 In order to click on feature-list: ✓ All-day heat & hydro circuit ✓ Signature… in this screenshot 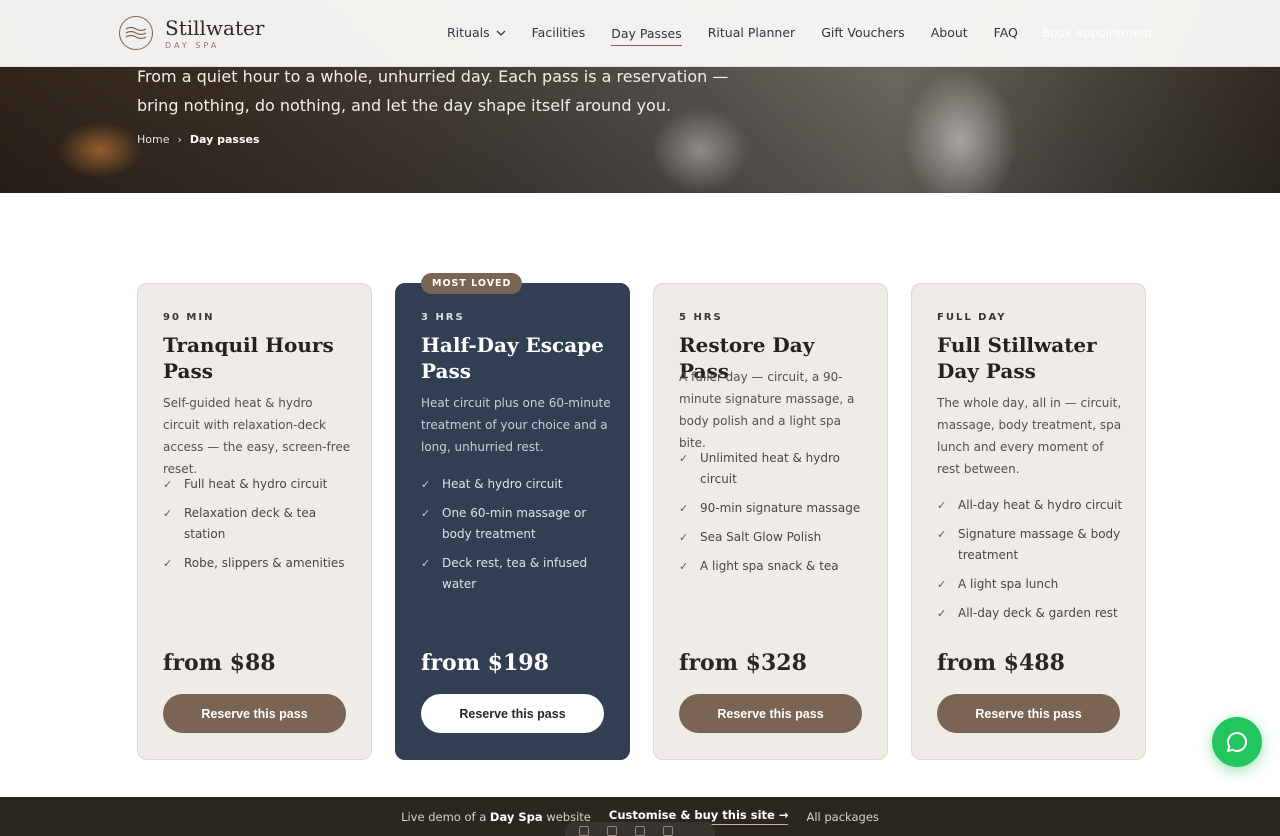, I will do `click(1032, 563)`.